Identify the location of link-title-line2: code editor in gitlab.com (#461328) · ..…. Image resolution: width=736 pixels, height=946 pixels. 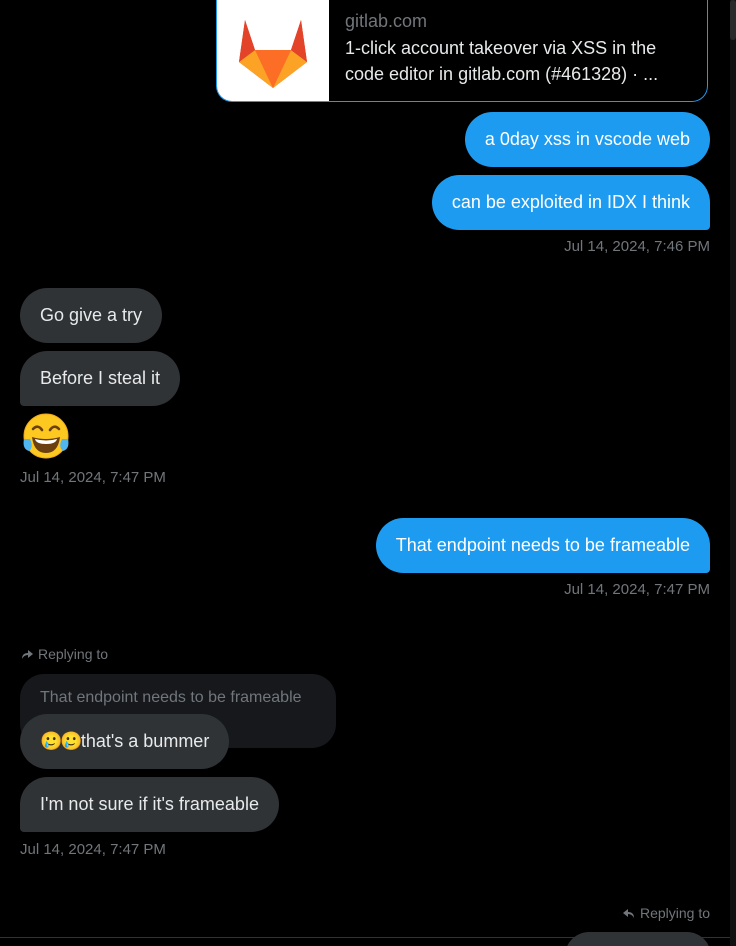
(502, 74).